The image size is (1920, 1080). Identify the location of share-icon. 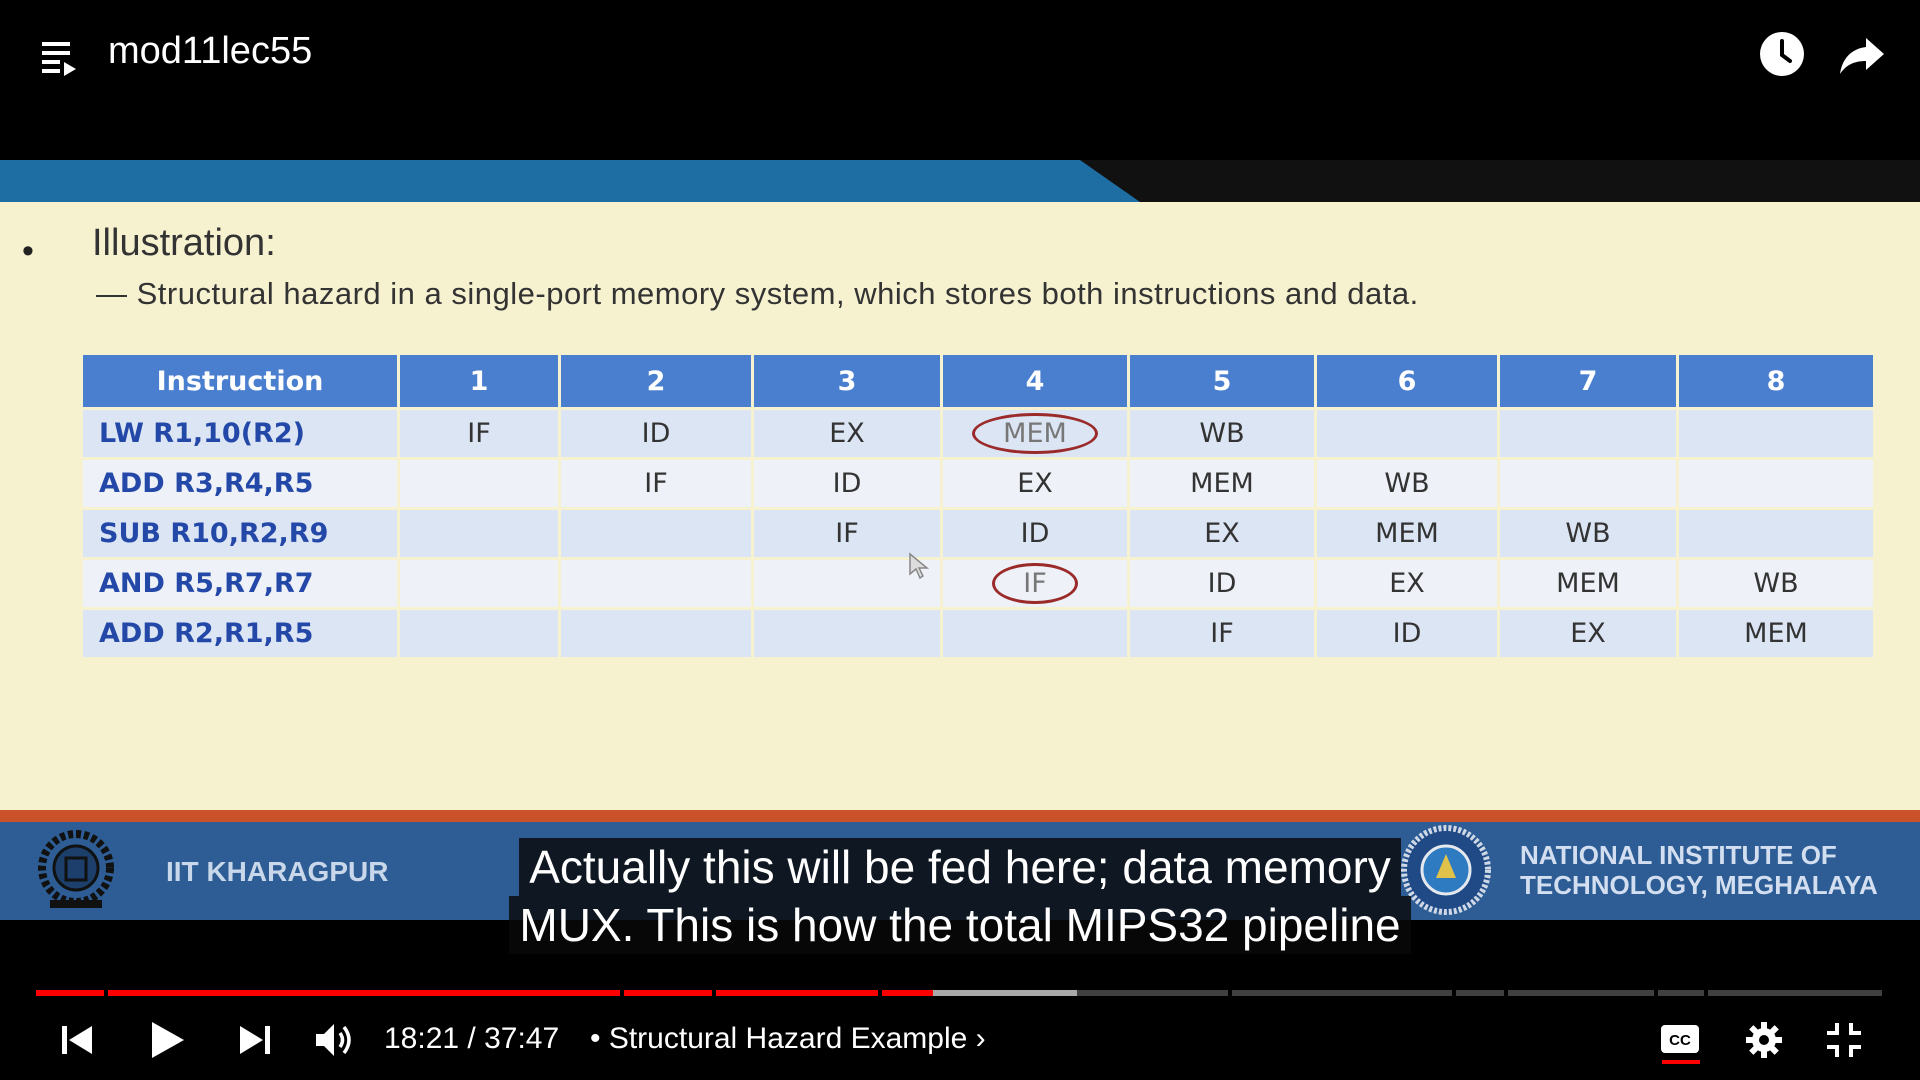
(1862, 56).